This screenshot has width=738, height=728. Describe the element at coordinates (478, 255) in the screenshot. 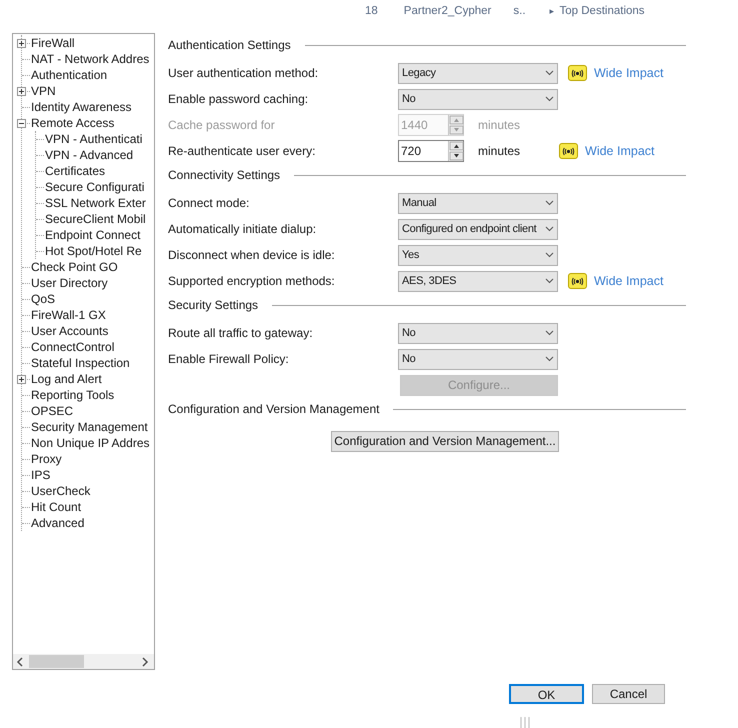

I see `dropdown: Yes` at that location.